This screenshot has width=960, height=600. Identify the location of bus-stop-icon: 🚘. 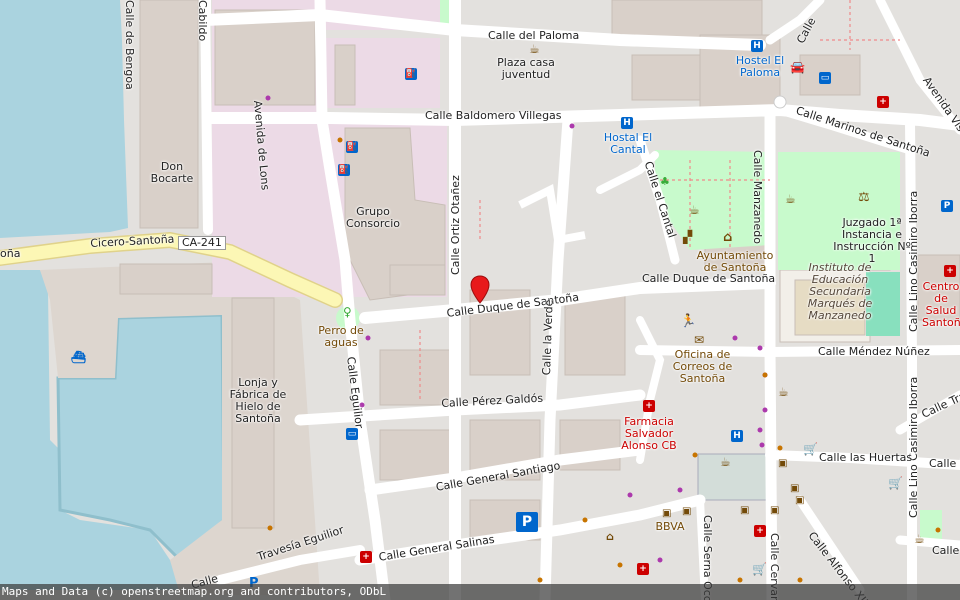
(797, 67).